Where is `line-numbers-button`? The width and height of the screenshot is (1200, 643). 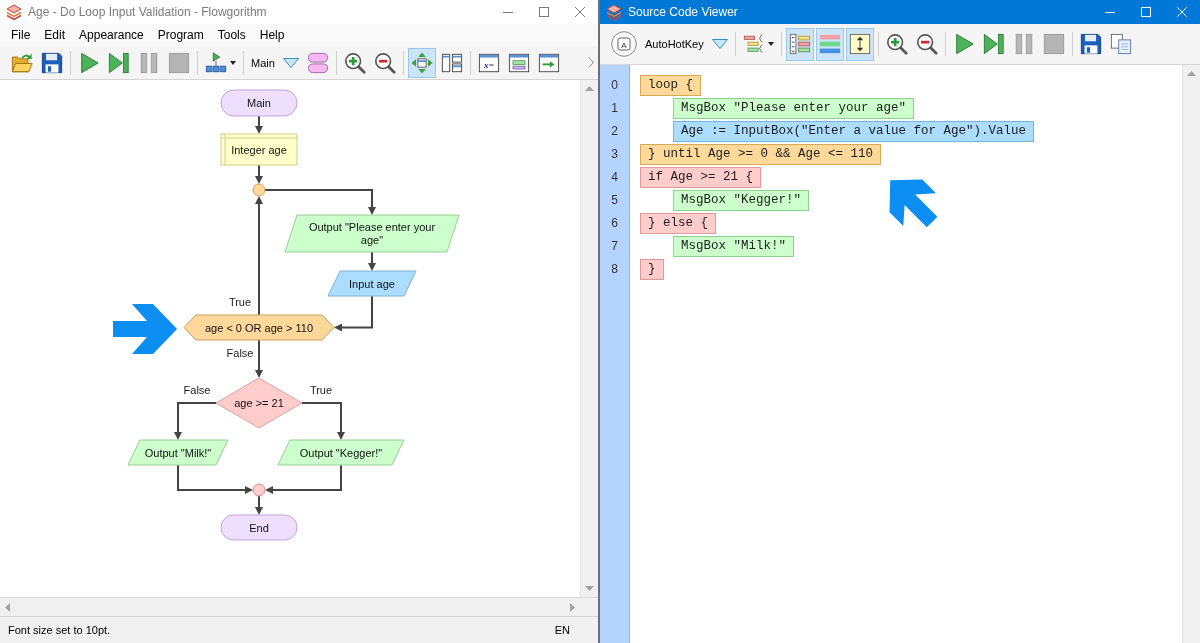
line-numbers-button is located at coordinates (799, 44).